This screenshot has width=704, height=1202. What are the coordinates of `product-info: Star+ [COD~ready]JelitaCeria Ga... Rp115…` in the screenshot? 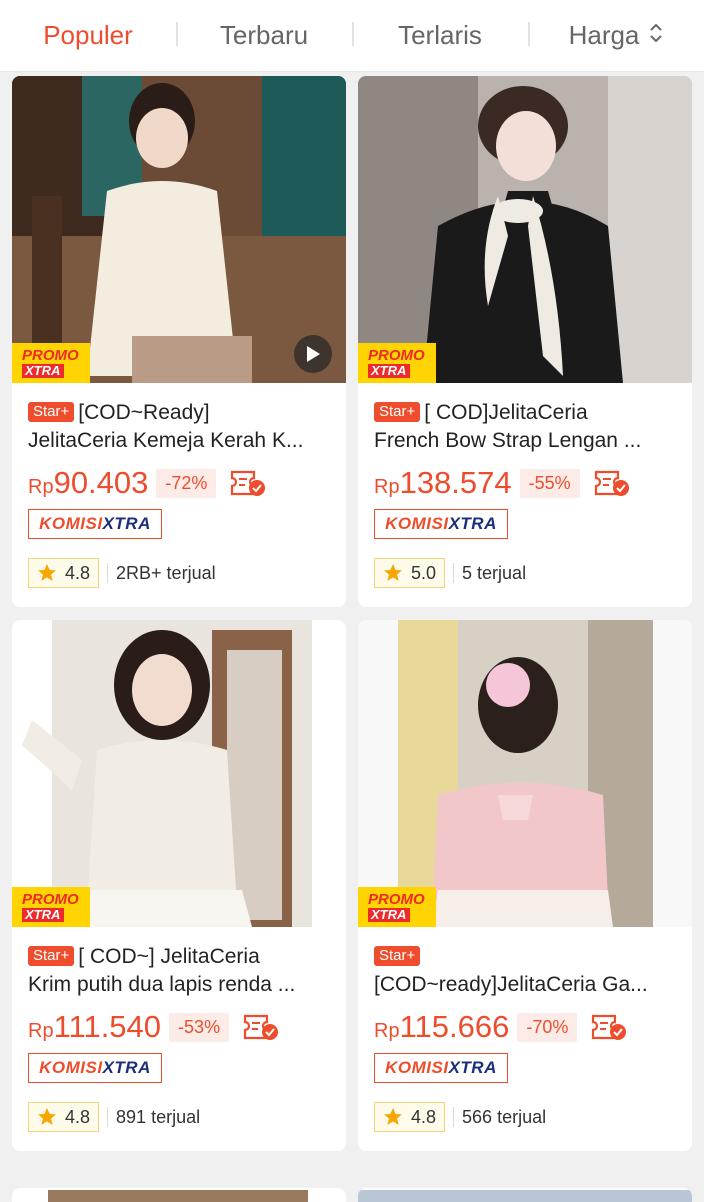 It's located at (526, 1038).